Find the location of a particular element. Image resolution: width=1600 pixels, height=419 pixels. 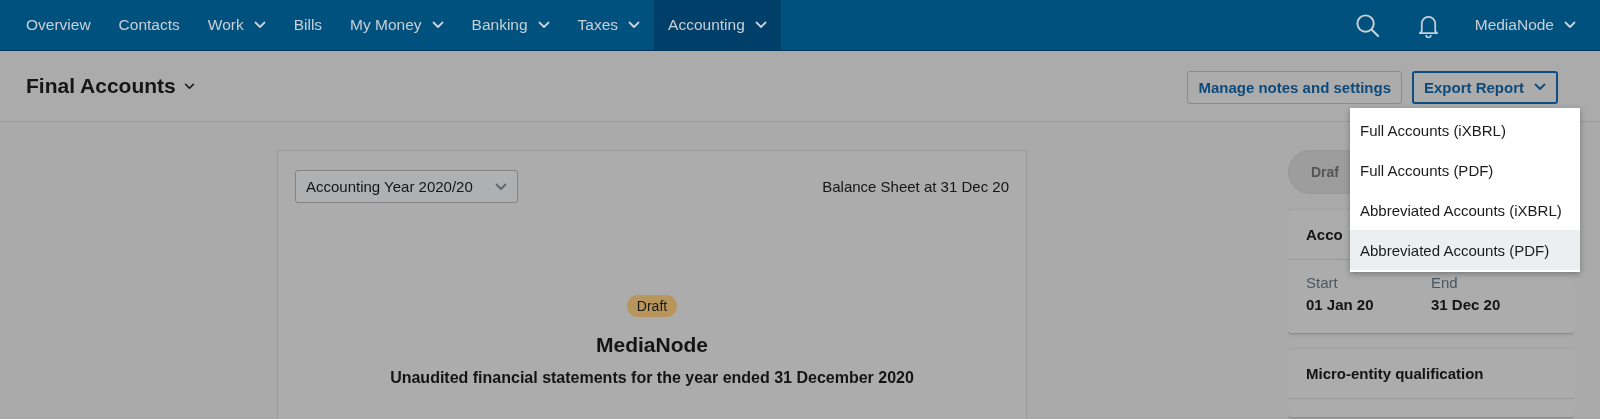

nav-menu-item: Overview is located at coordinates (58, 25).